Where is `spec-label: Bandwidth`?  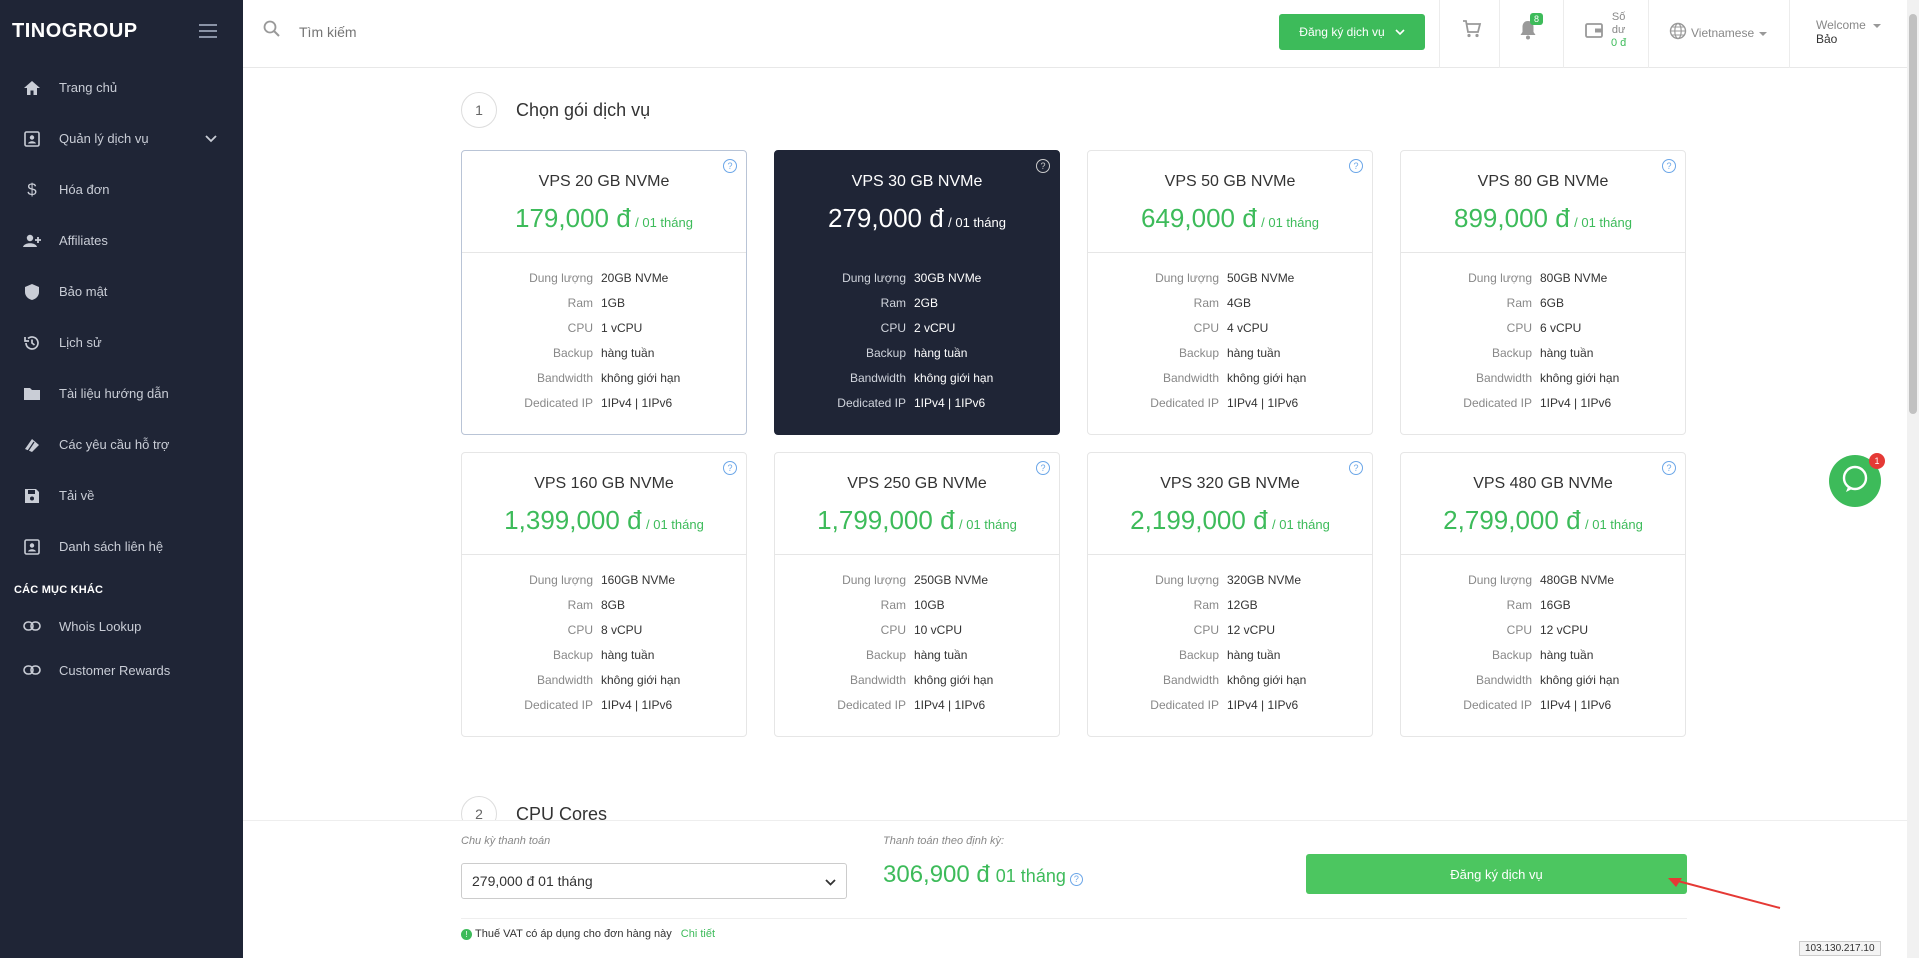 spec-label: Bandwidth is located at coordinates (564, 679).